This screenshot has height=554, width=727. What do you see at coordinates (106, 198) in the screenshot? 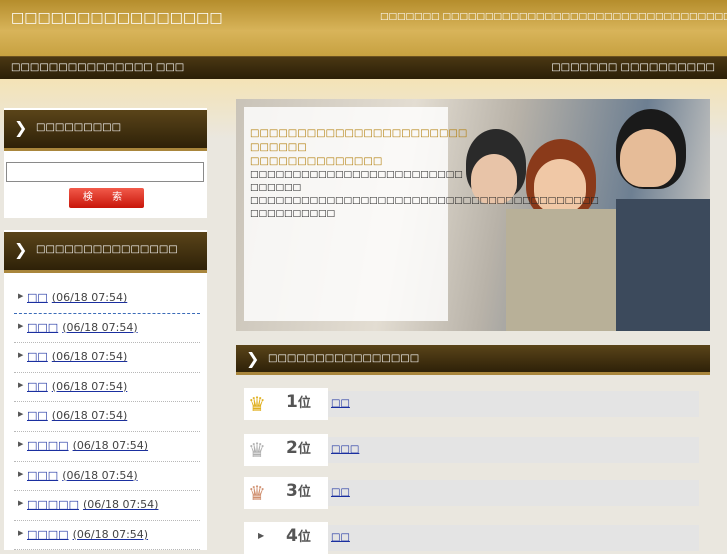
I see `search-button: 検 索` at bounding box center [106, 198].